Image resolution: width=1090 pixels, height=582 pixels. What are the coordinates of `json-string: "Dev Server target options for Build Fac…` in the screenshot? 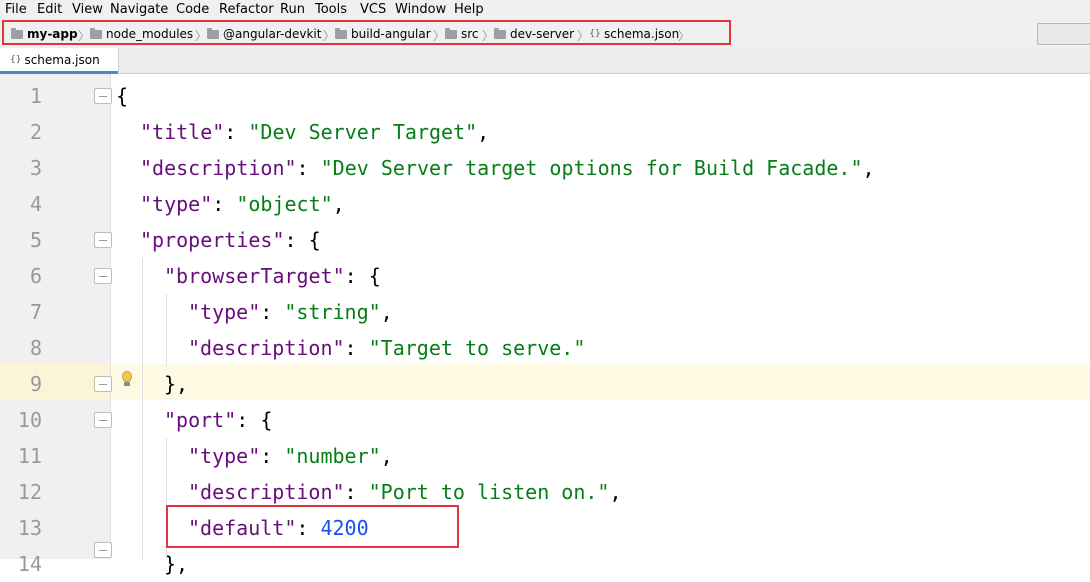 It's located at (591, 168).